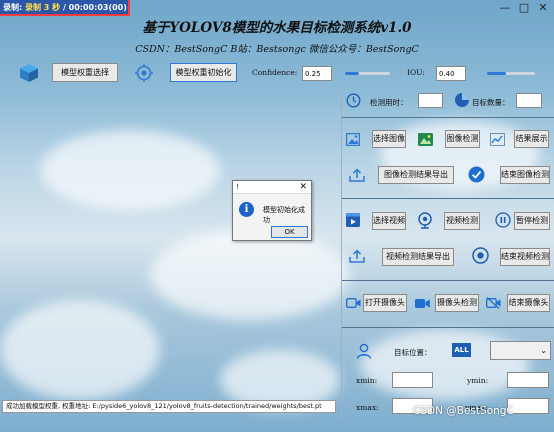 The image size is (554, 432). What do you see at coordinates (532, 221) in the screenshot?
I see `pause-detect-button: 暂停检测` at bounding box center [532, 221].